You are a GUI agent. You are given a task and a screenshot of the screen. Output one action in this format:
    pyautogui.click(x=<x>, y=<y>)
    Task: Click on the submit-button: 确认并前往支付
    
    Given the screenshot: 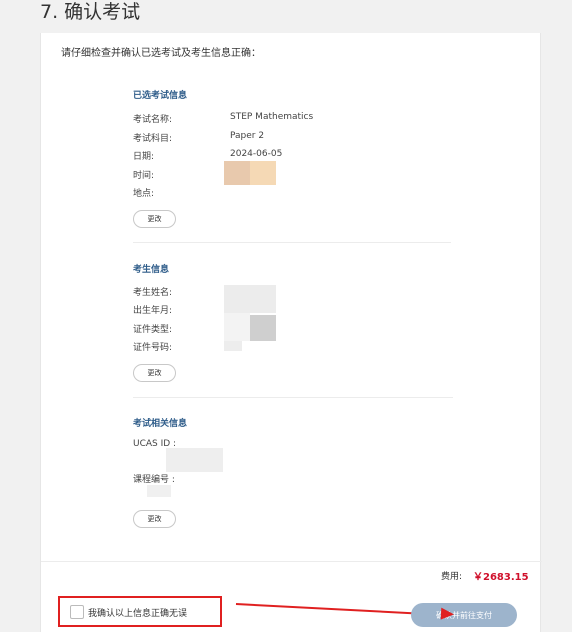 What is the action you would take?
    pyautogui.click(x=464, y=615)
    